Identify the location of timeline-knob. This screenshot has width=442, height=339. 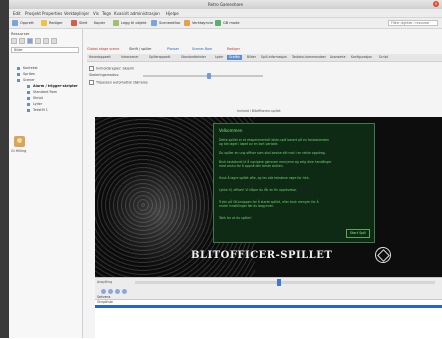
(279, 282).